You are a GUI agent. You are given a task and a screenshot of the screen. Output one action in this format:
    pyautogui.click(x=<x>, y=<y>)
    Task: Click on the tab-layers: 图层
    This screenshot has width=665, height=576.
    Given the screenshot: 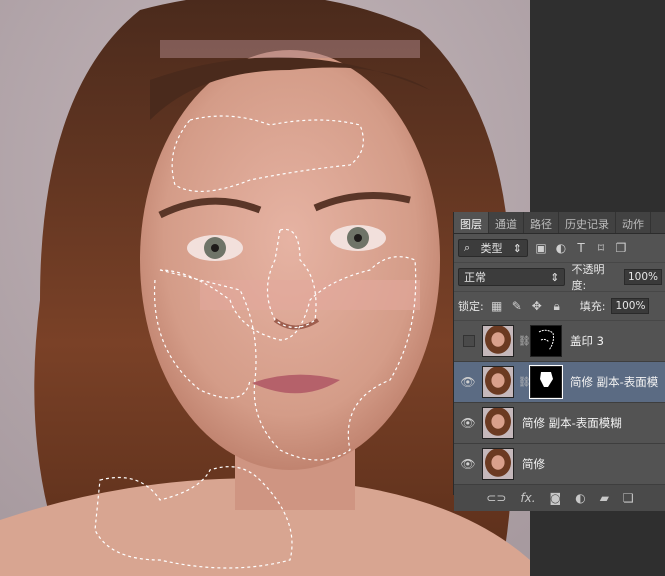 What is the action you would take?
    pyautogui.click(x=471, y=222)
    